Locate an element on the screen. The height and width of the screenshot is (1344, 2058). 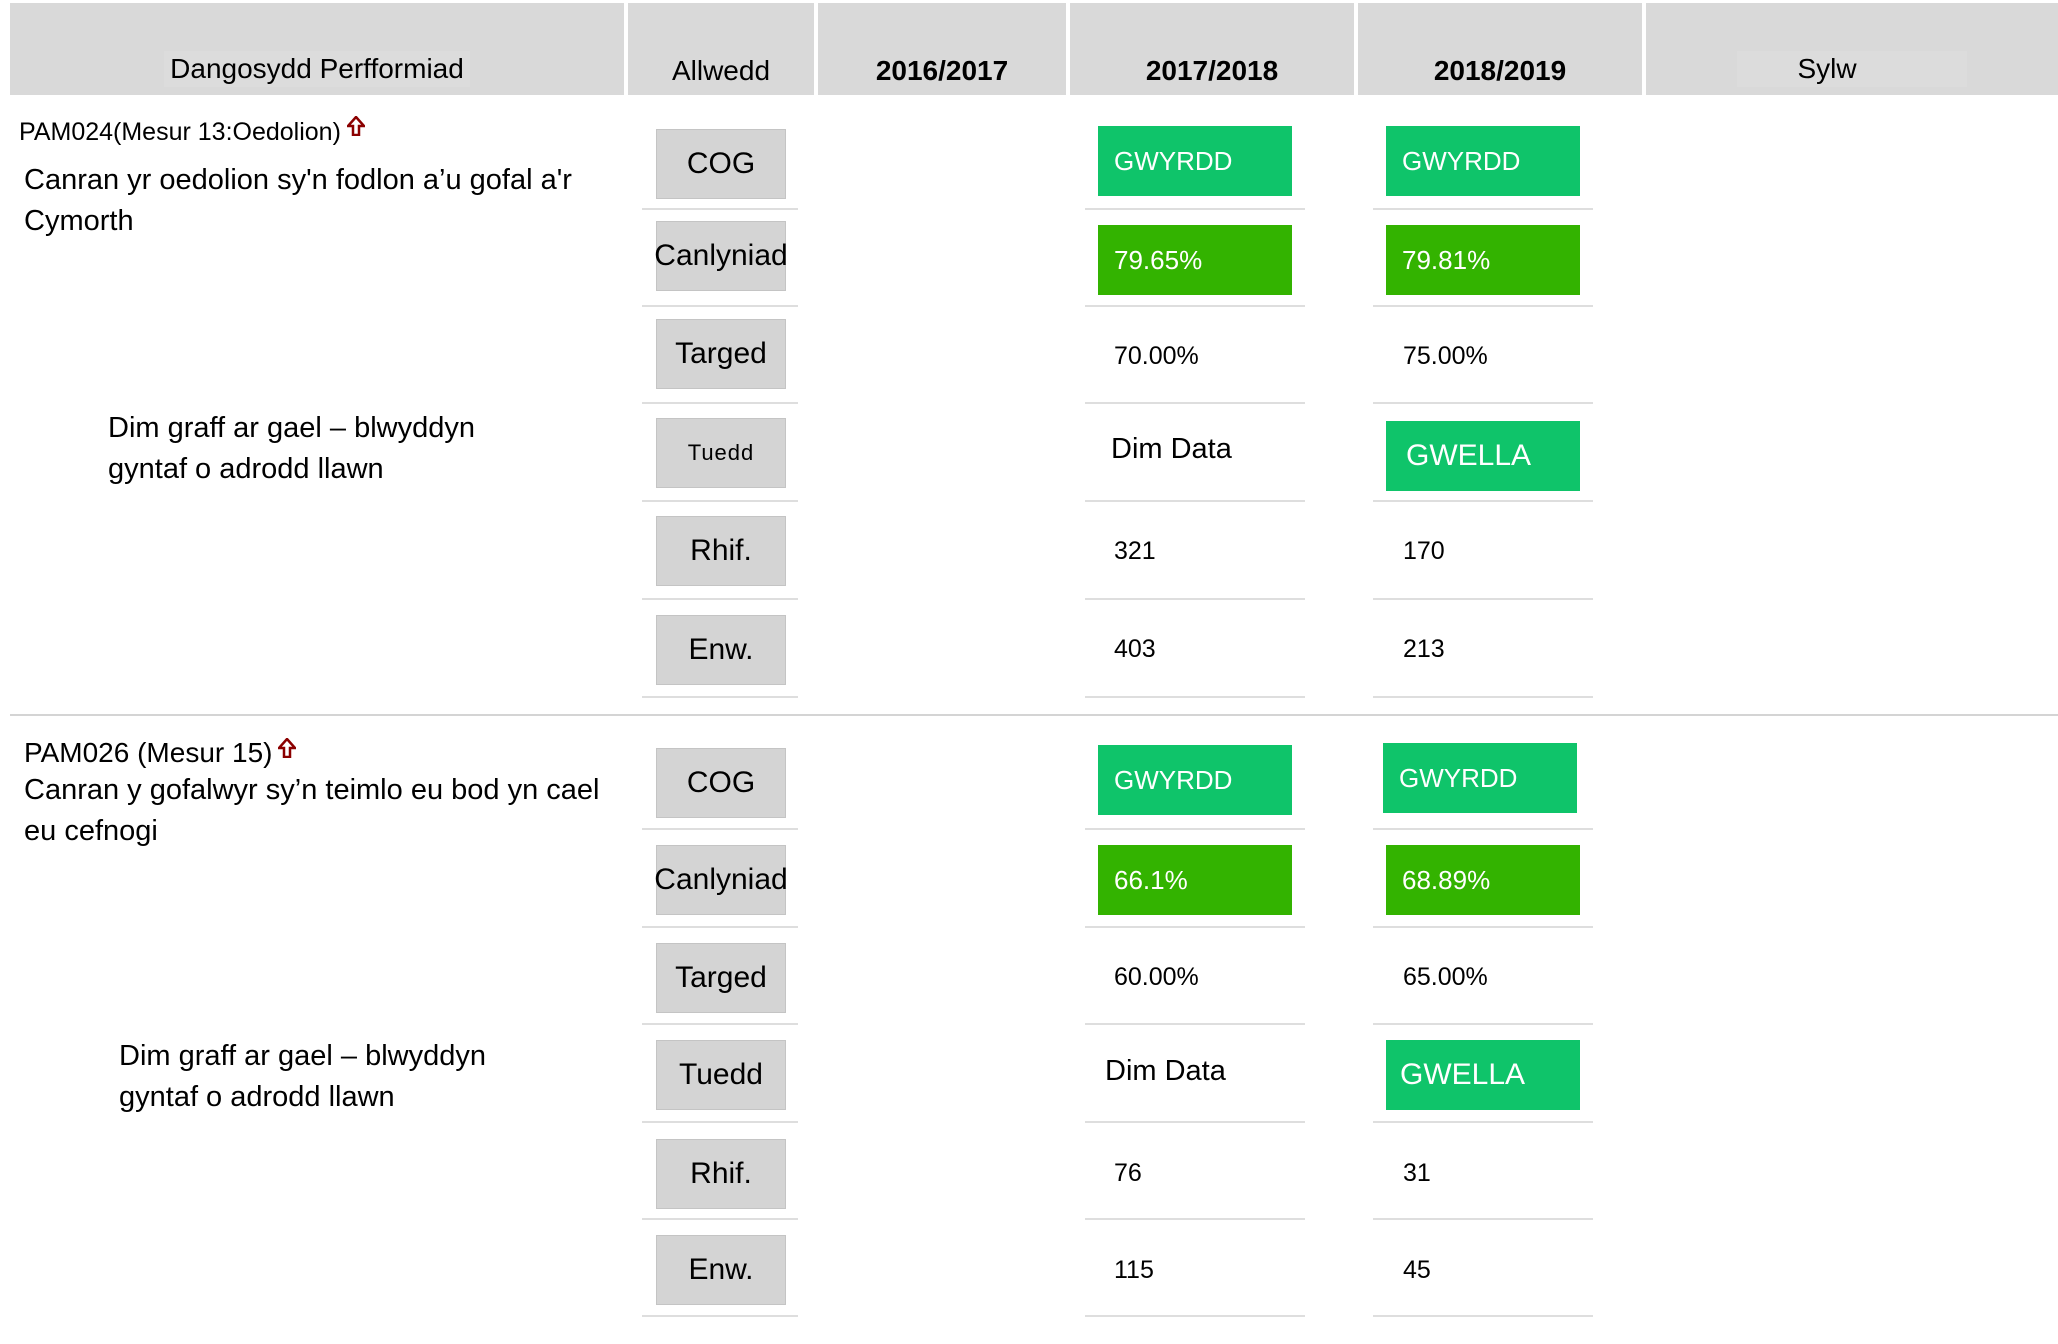
result-badge: 79.81% is located at coordinates (1483, 260).